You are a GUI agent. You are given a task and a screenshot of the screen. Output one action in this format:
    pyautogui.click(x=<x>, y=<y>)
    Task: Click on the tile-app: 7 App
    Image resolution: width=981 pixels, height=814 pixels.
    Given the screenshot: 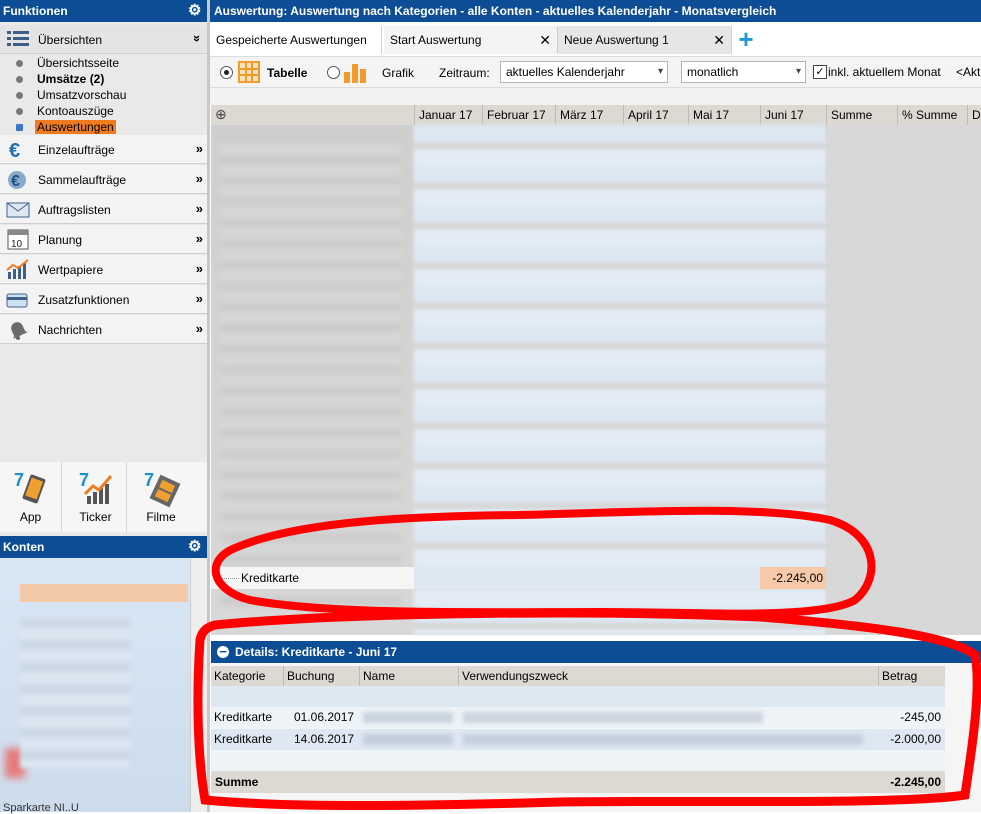 What is the action you would take?
    pyautogui.click(x=31, y=497)
    